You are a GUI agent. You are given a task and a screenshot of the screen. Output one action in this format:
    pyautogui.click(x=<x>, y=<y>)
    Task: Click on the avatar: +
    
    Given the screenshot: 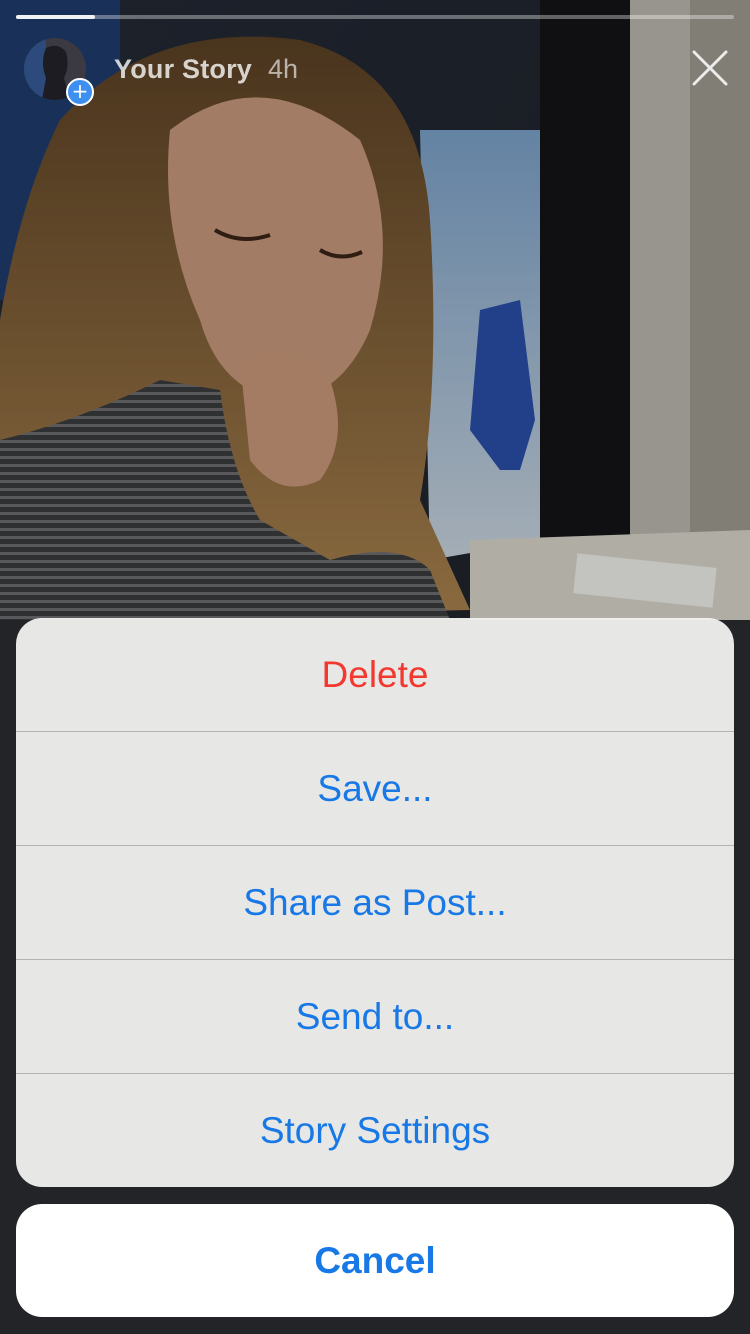 What is the action you would take?
    pyautogui.click(x=59, y=72)
    